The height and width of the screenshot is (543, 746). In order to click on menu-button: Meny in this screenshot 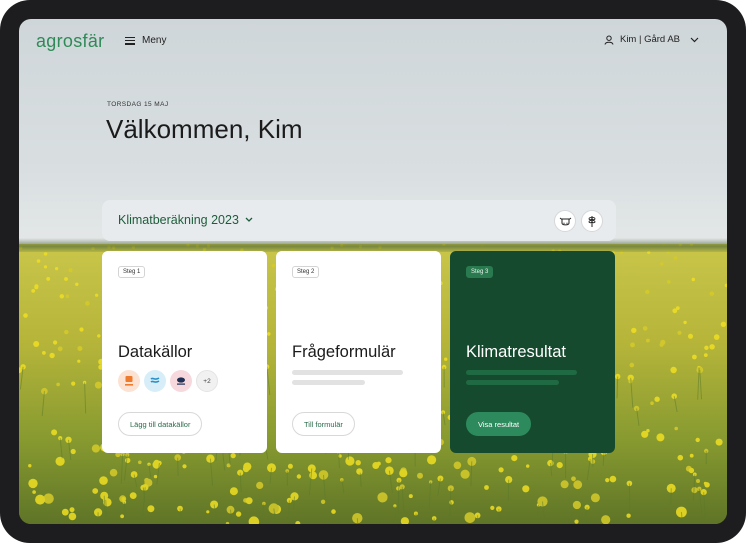, I will do `click(145, 40)`.